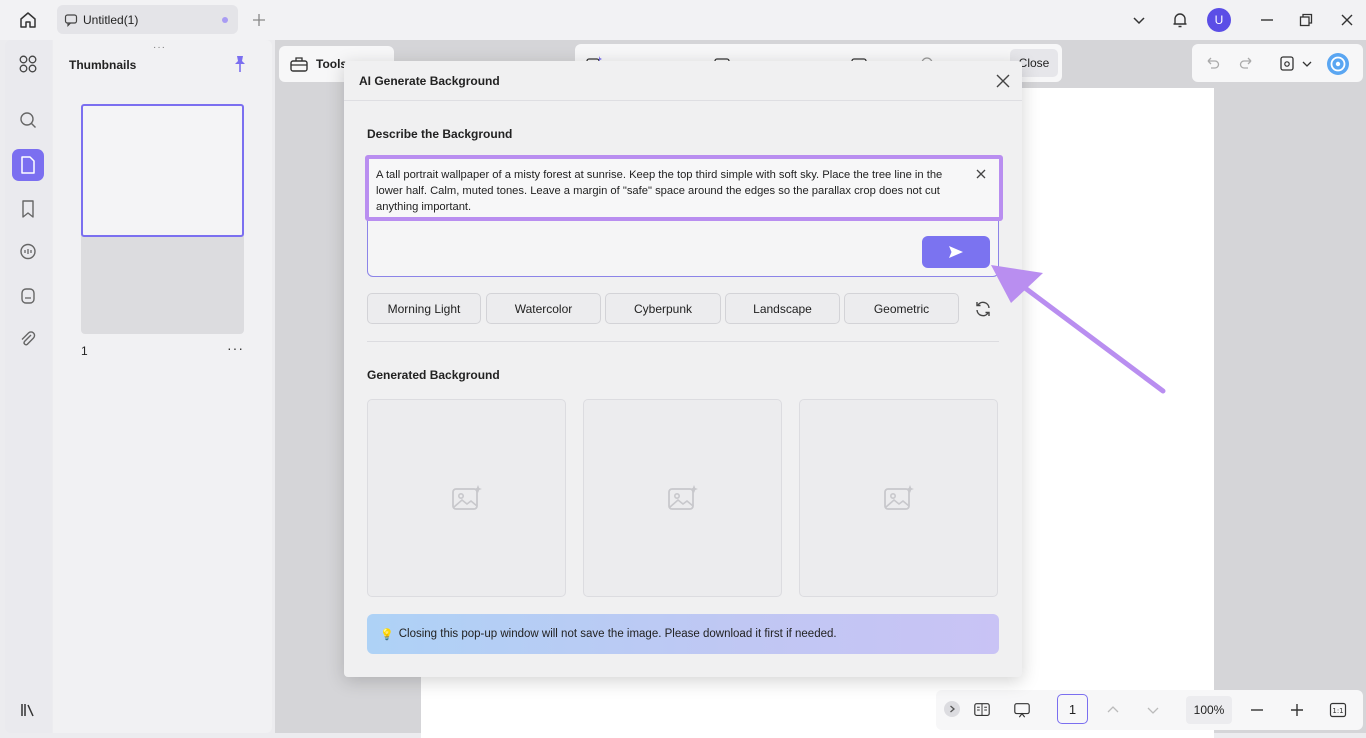  What do you see at coordinates (1022, 710) in the screenshot?
I see `presentation-icon` at bounding box center [1022, 710].